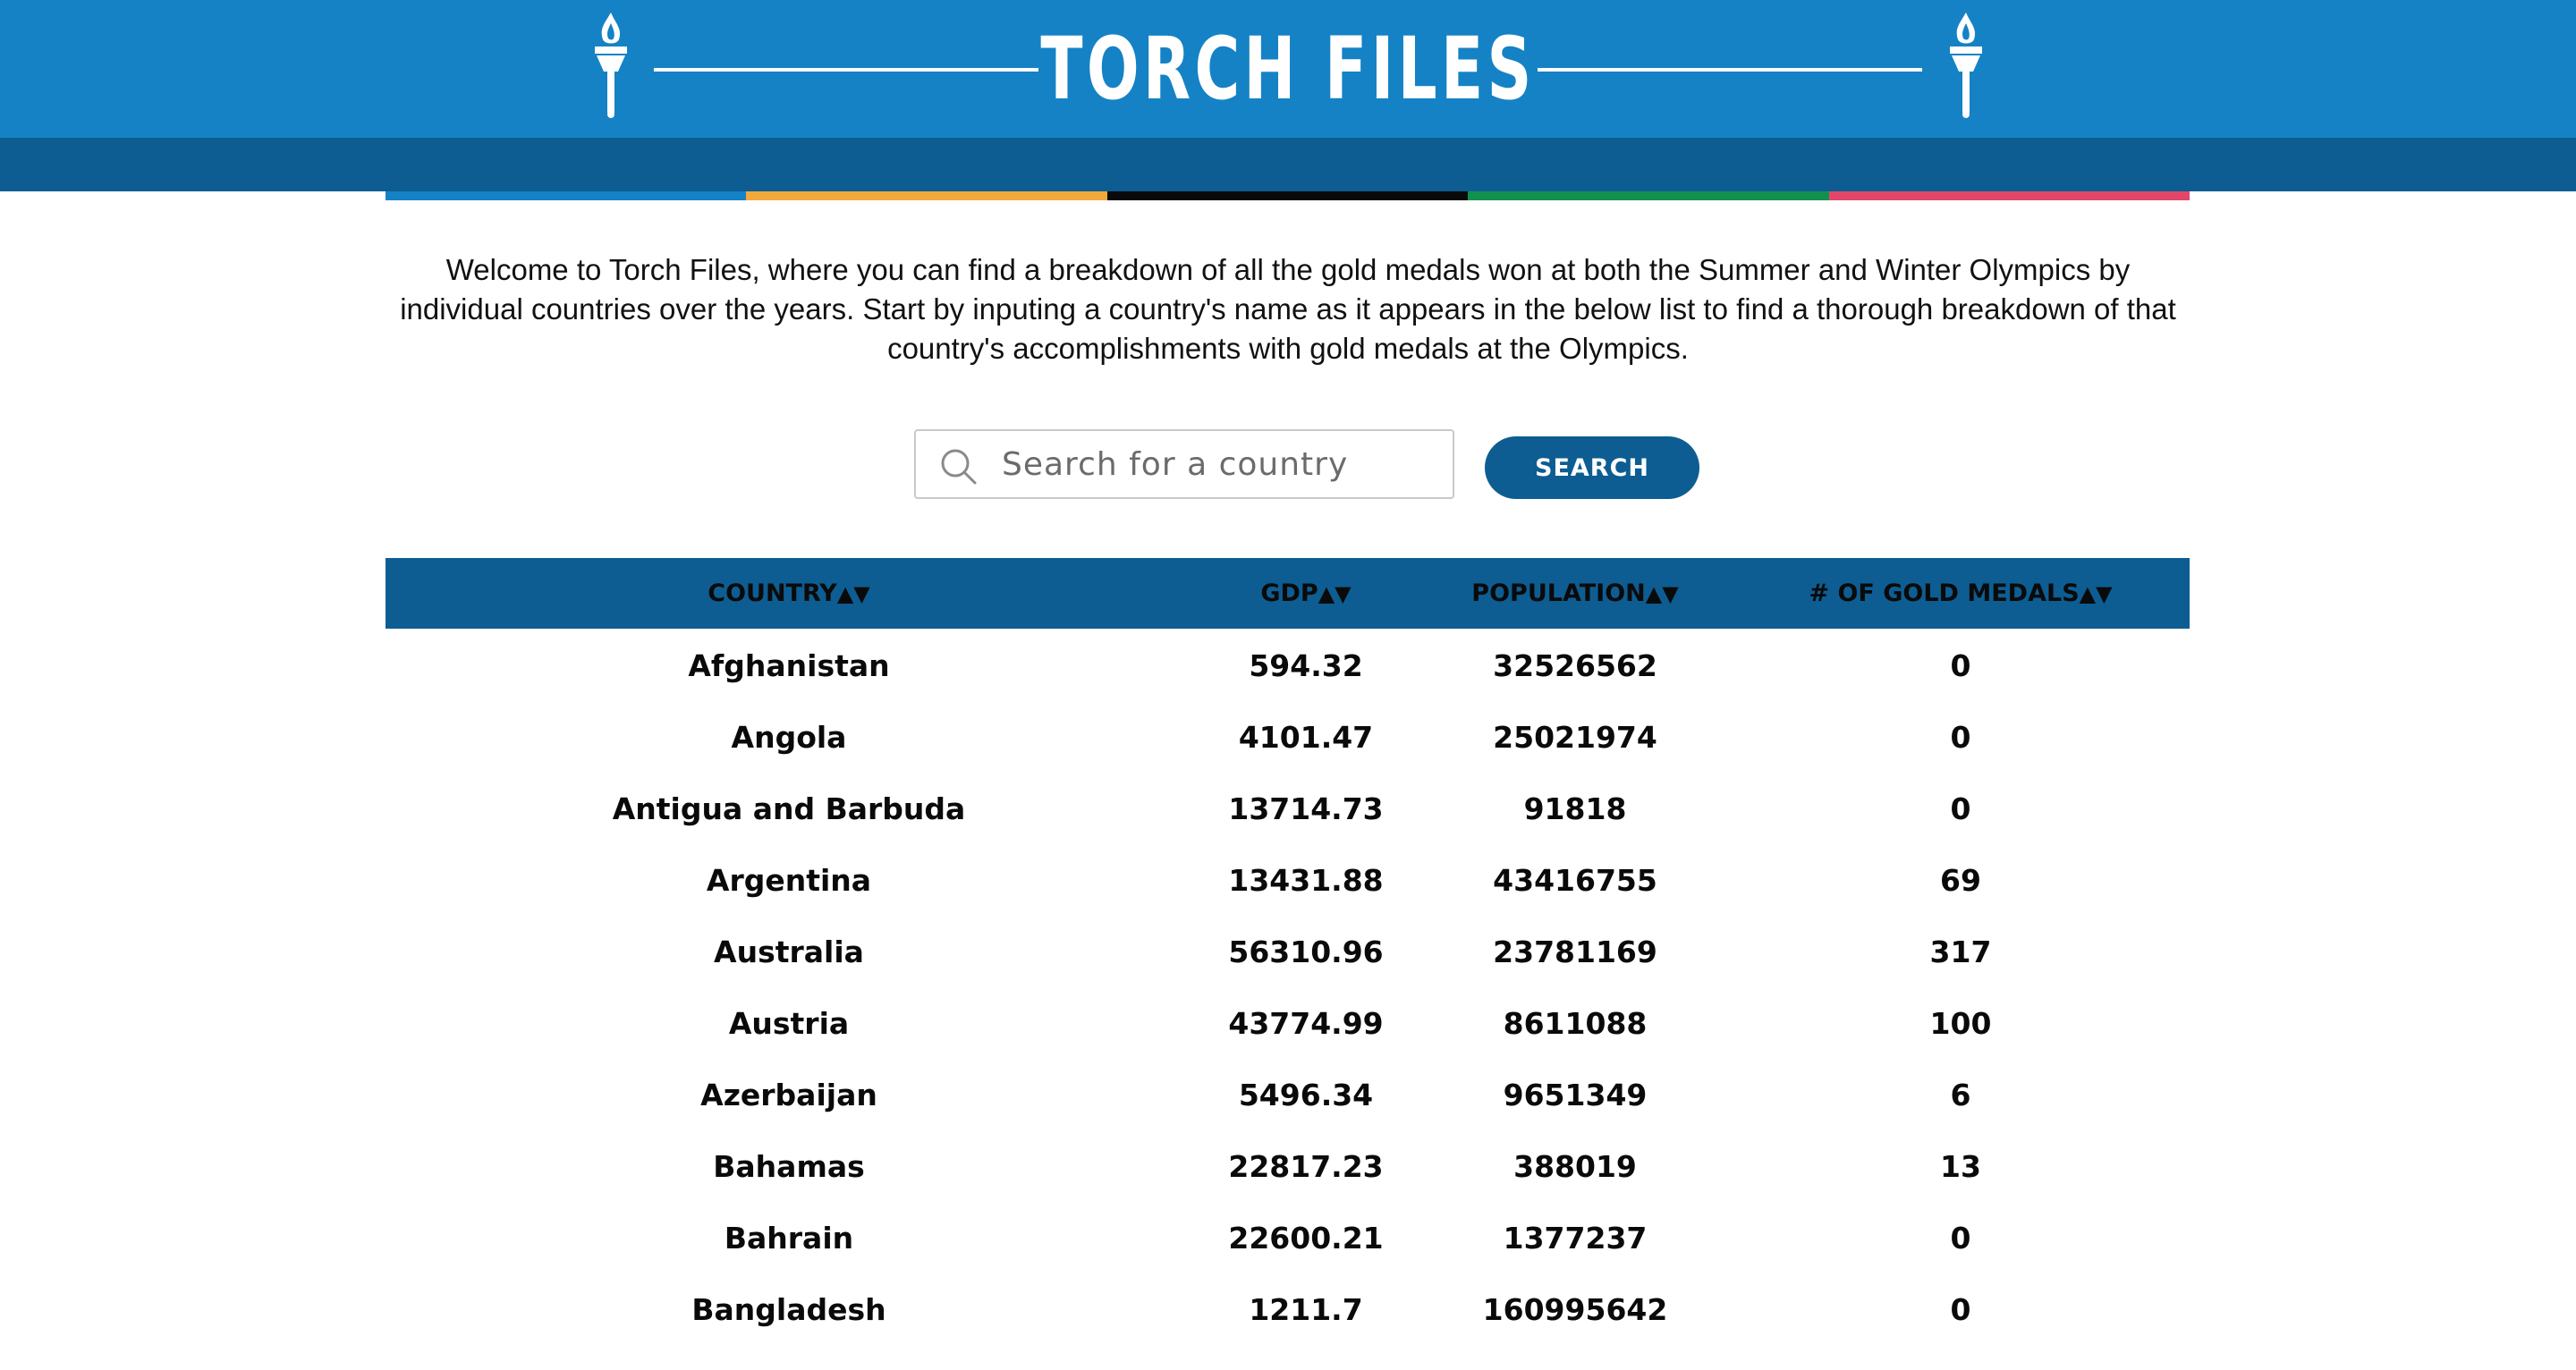  I want to click on column-header-country: COUNTRY▲▼, so click(789, 593).